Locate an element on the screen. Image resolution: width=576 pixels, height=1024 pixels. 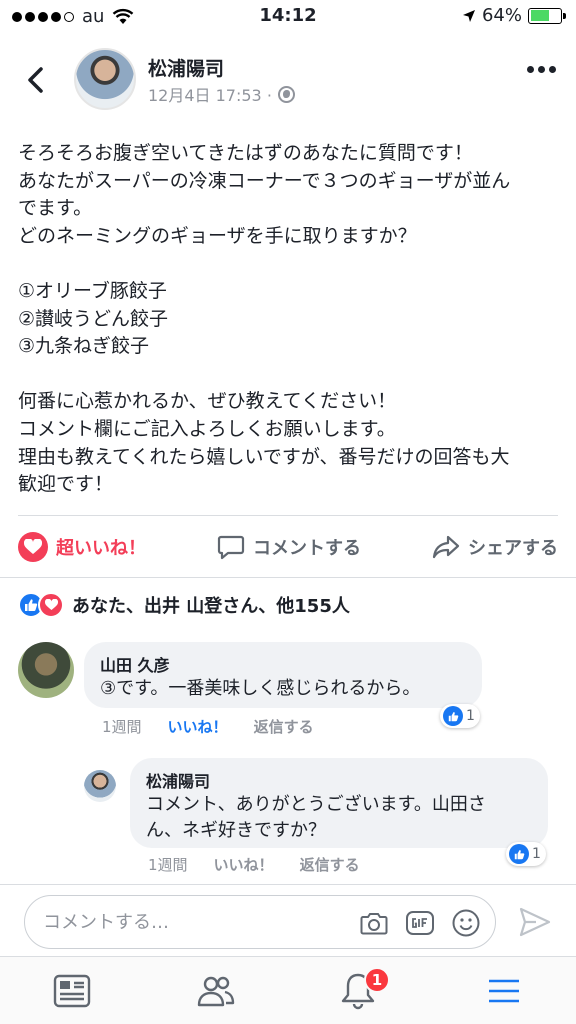
reply-text-line-2: ん、ネギ好きですか？ is located at coordinates (236, 830).